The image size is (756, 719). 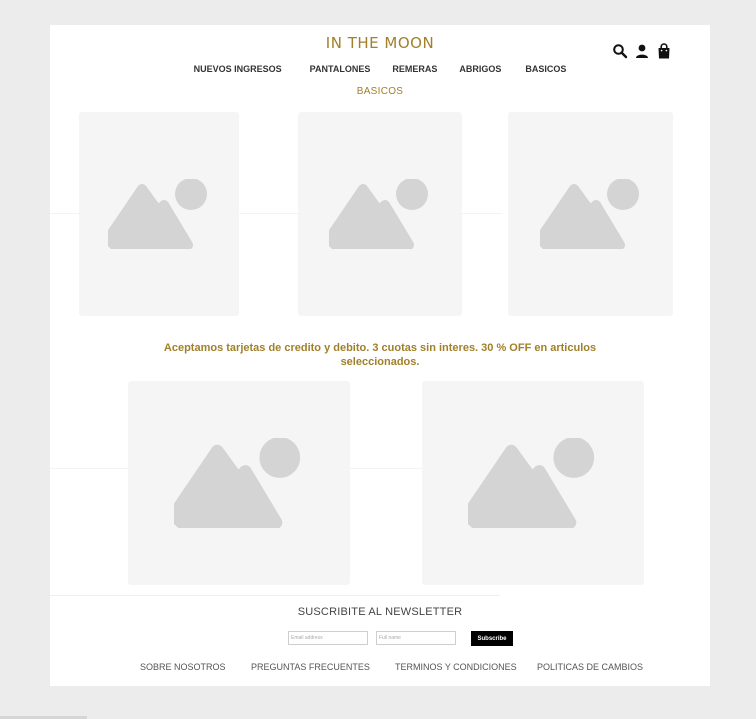 I want to click on nav-item-abrigos: ABRIGOS, so click(x=480, y=69).